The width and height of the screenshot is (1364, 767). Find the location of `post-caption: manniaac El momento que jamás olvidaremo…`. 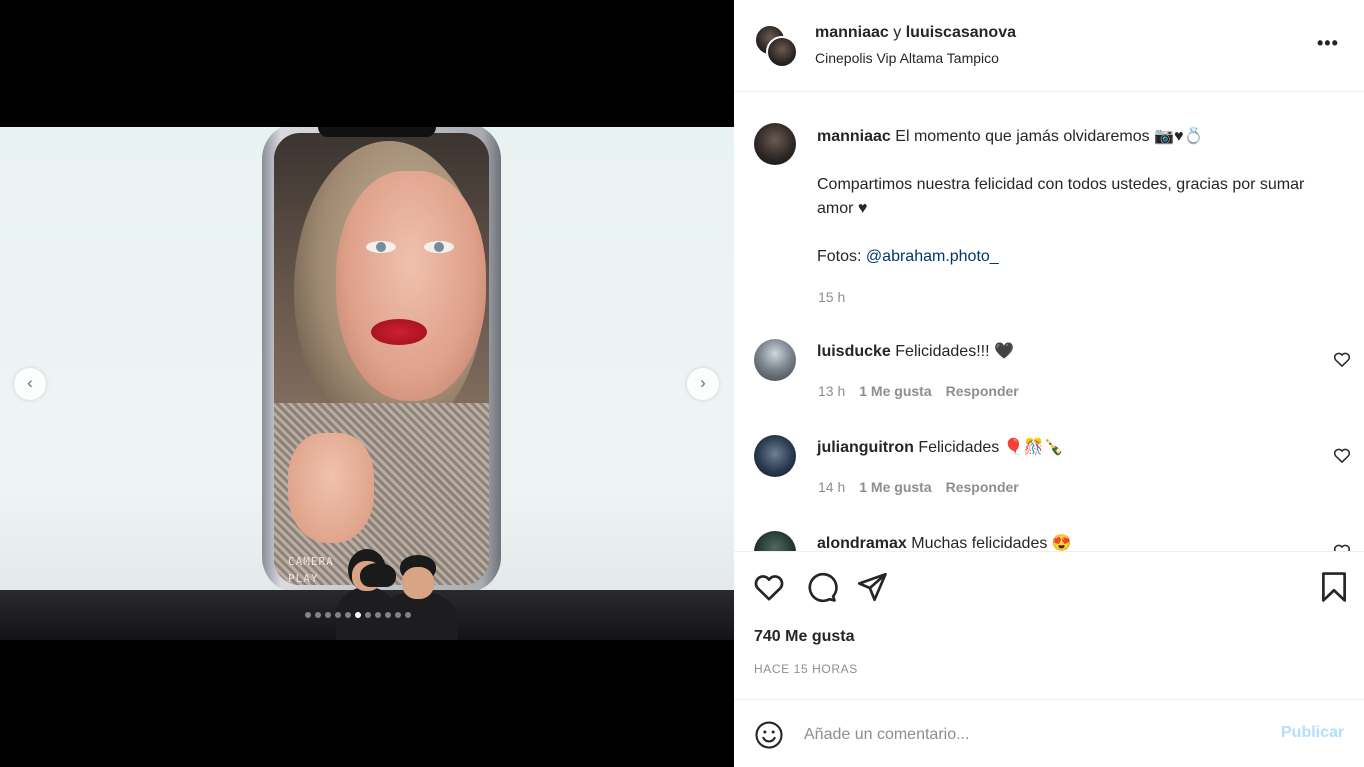

post-caption: manniaac El momento que jamás olvidaremo… is located at coordinates (1077, 197).